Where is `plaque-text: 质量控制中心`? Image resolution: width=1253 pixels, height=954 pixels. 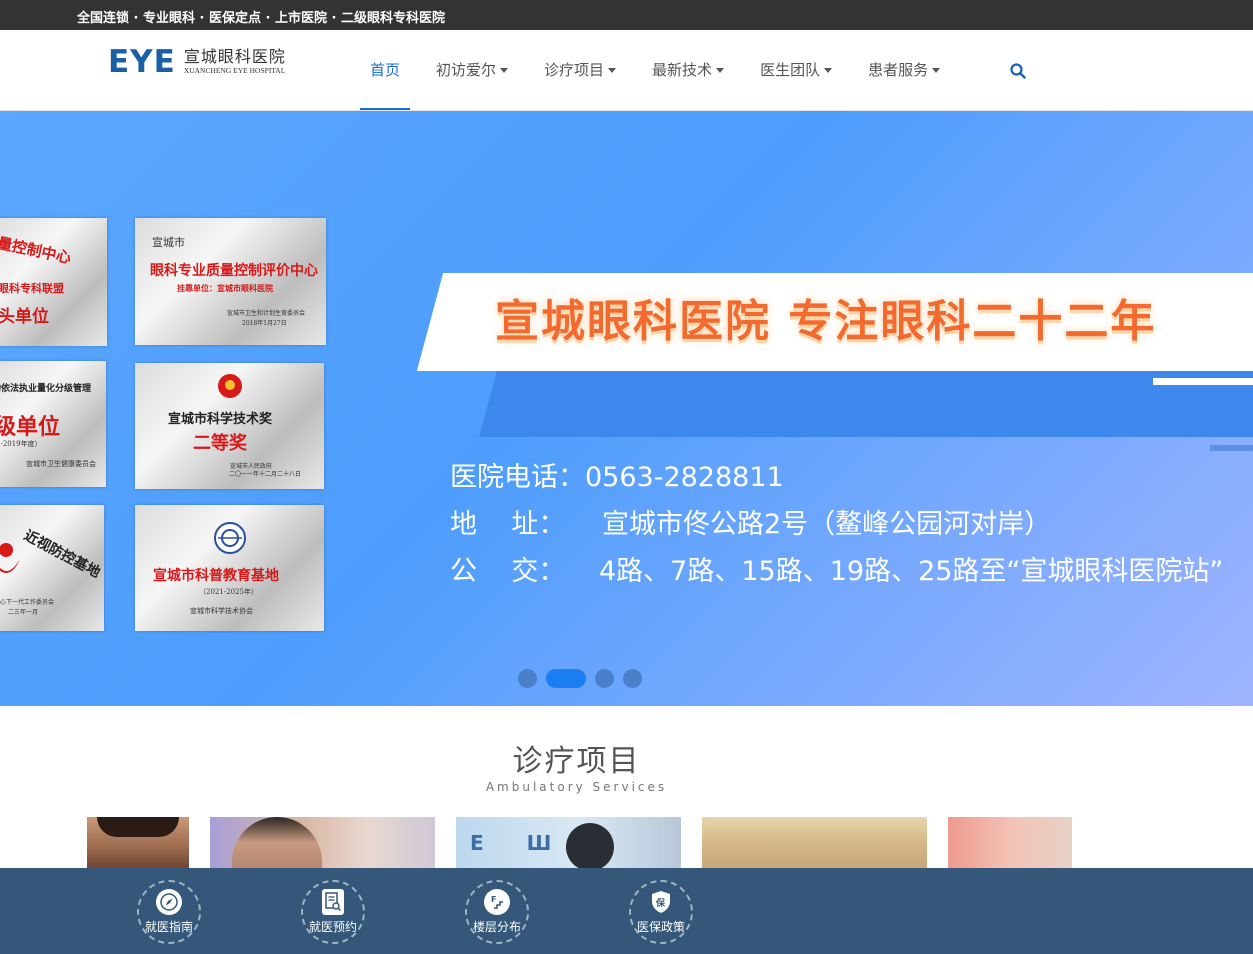 plaque-text: 质量控制中心 is located at coordinates (36, 249).